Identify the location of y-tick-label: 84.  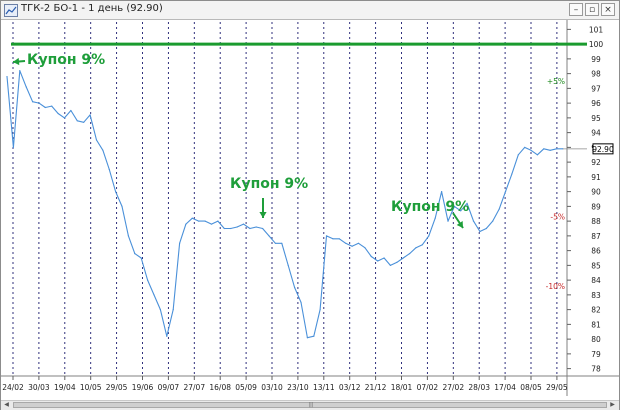
(596, 280).